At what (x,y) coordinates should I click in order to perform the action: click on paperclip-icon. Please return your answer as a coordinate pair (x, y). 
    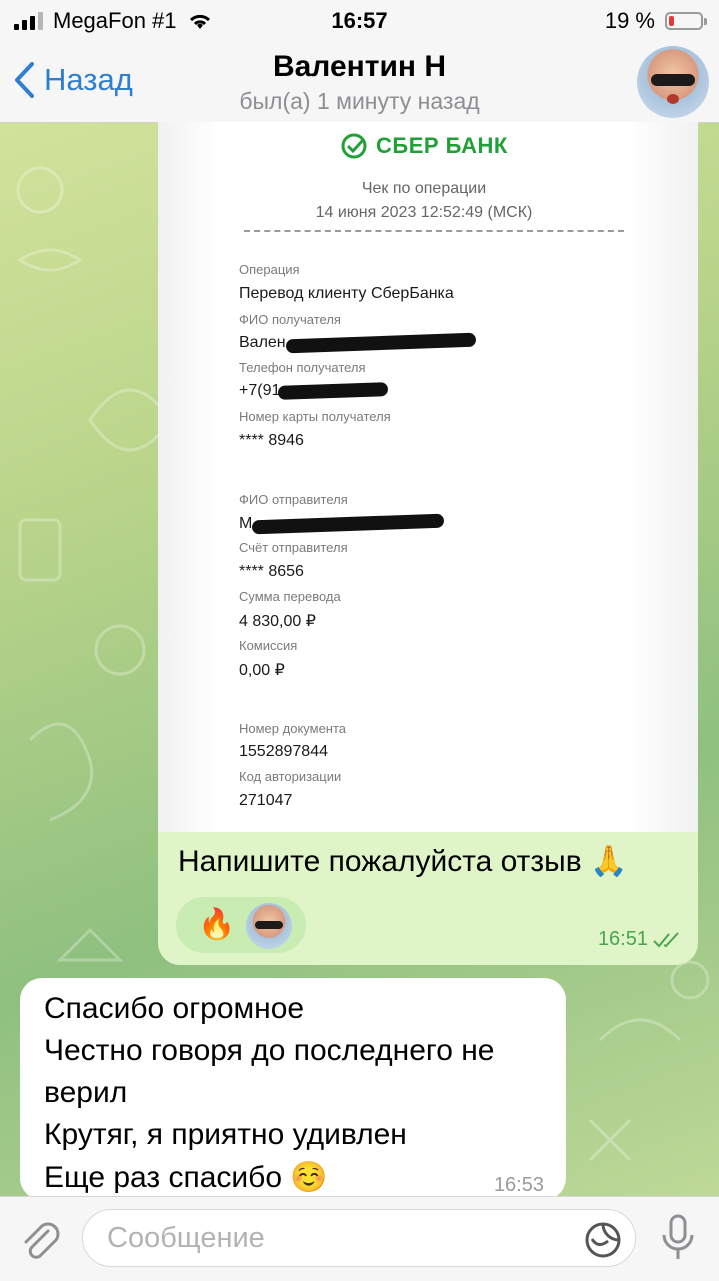
    Looking at the image, I should click on (42, 1240).